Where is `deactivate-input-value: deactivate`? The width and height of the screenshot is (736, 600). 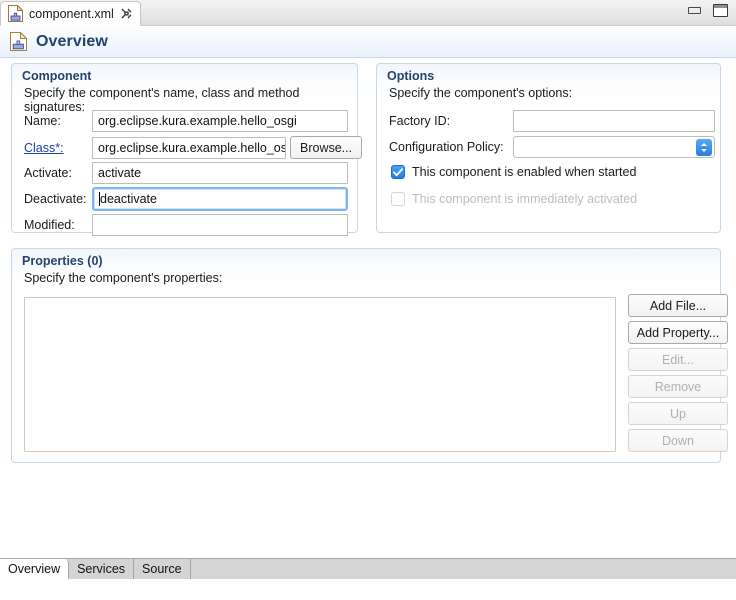
deactivate-input-value: deactivate is located at coordinates (128, 199).